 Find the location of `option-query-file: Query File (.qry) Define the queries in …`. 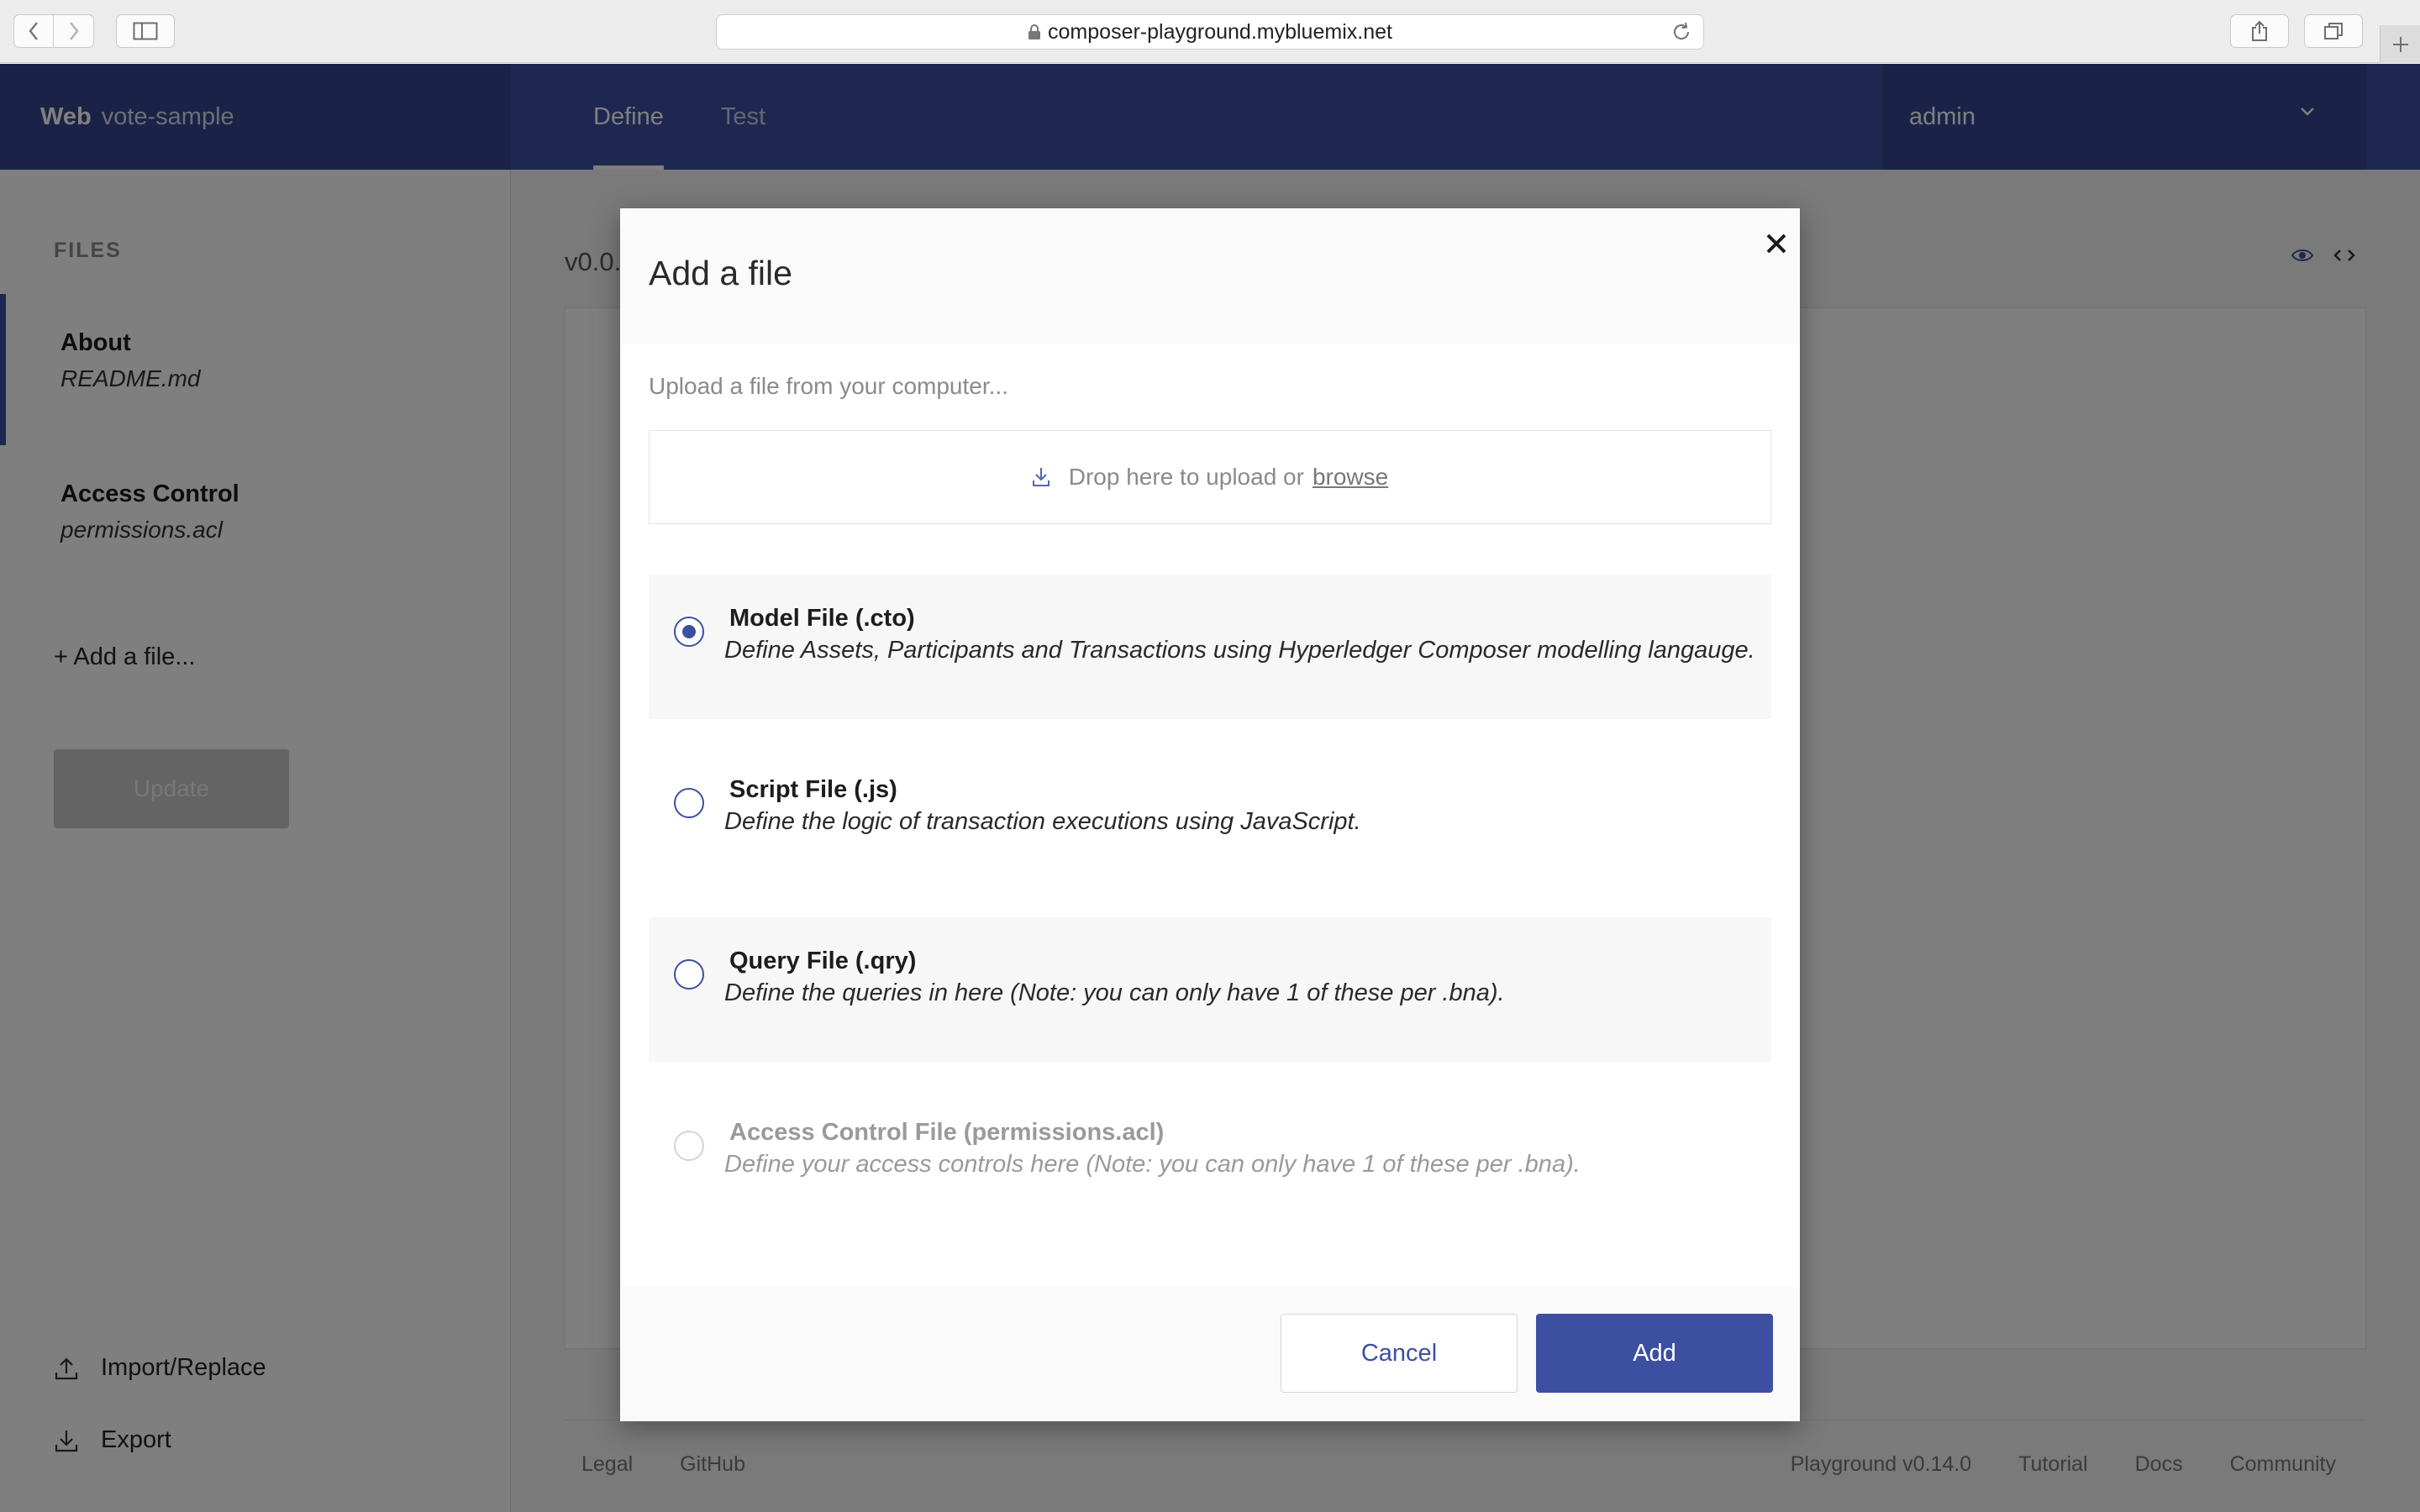

option-query-file: Query File (.qry) Define the queries in … is located at coordinates (1210, 989).